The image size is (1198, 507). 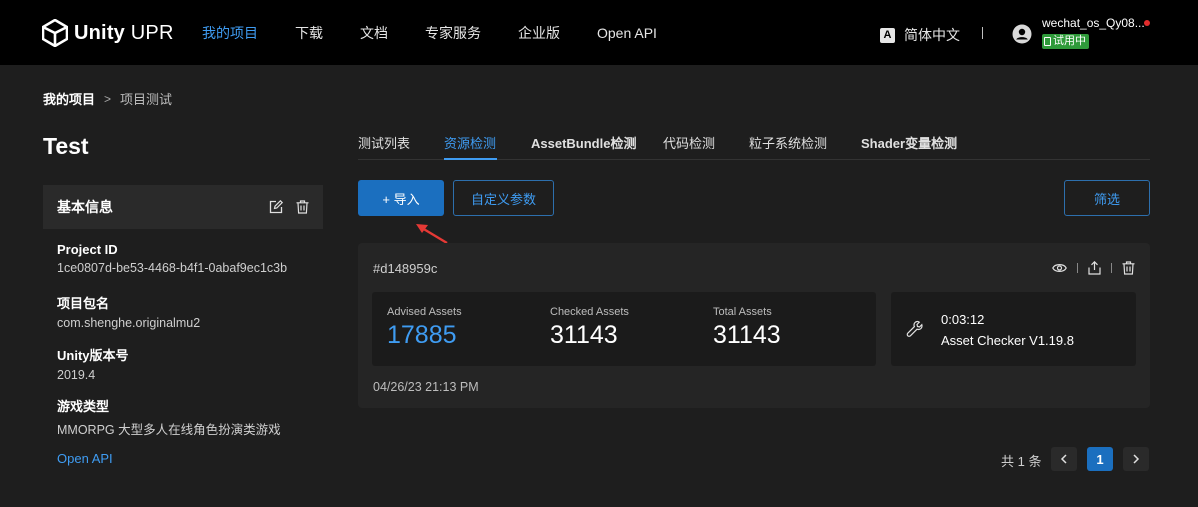 I want to click on tab-shader-variant-check: Shader变量检测, so click(x=909, y=142).